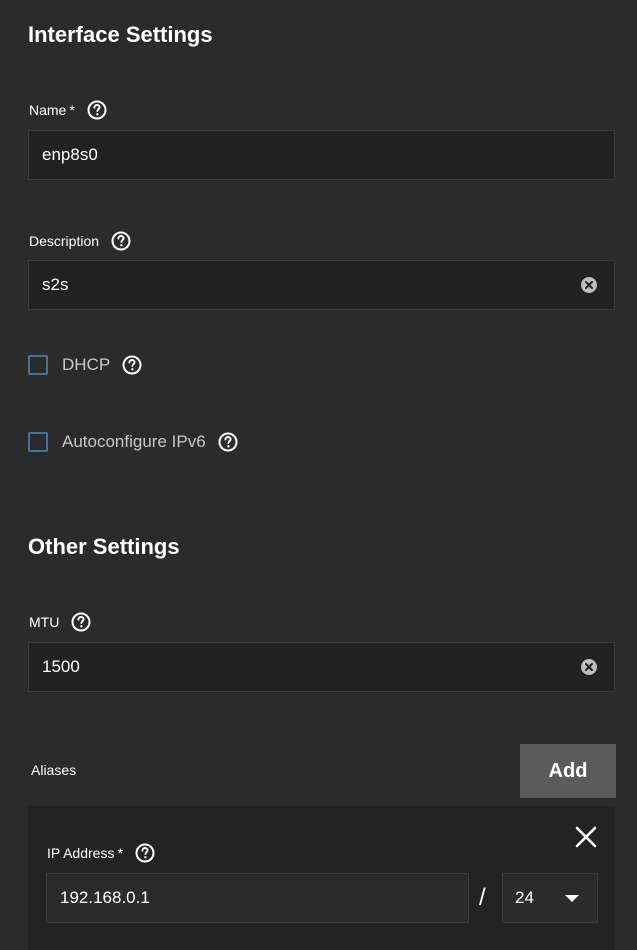 This screenshot has height=950, width=637. What do you see at coordinates (38, 365) in the screenshot?
I see `dhcp-checkbox` at bounding box center [38, 365].